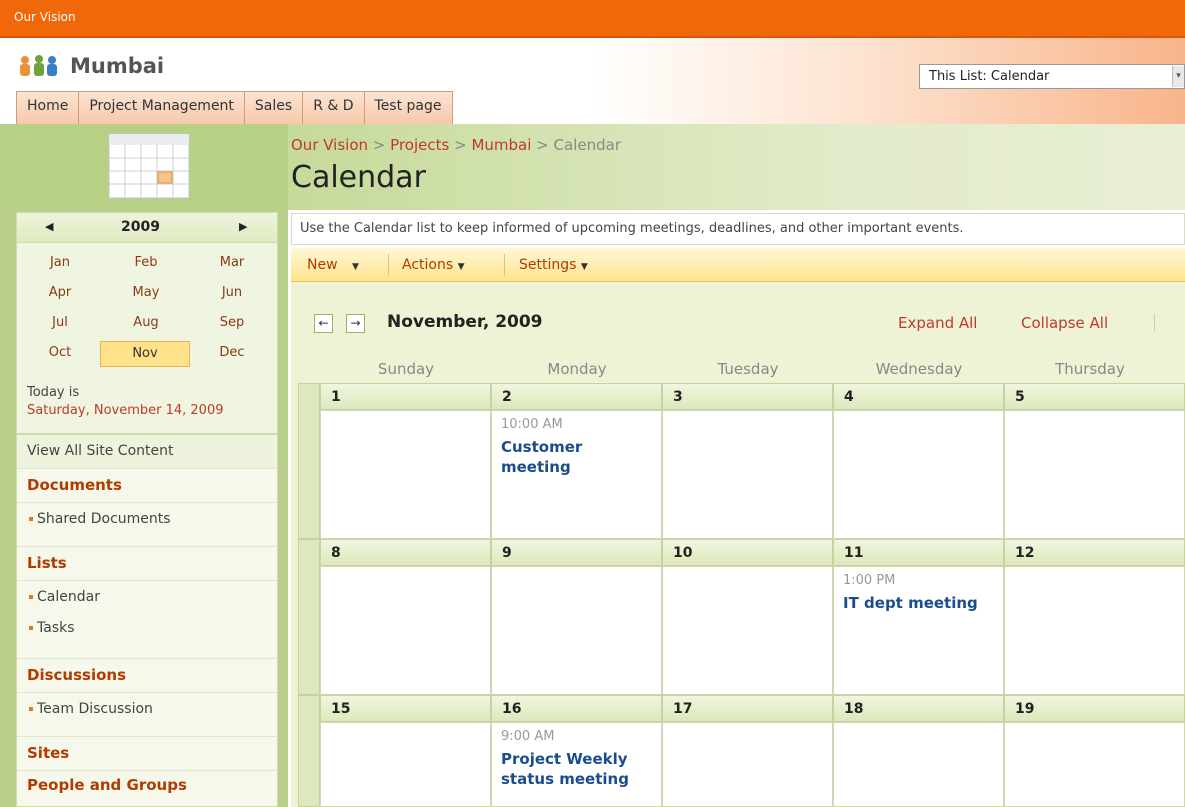  I want to click on day-number: 9, so click(576, 552).